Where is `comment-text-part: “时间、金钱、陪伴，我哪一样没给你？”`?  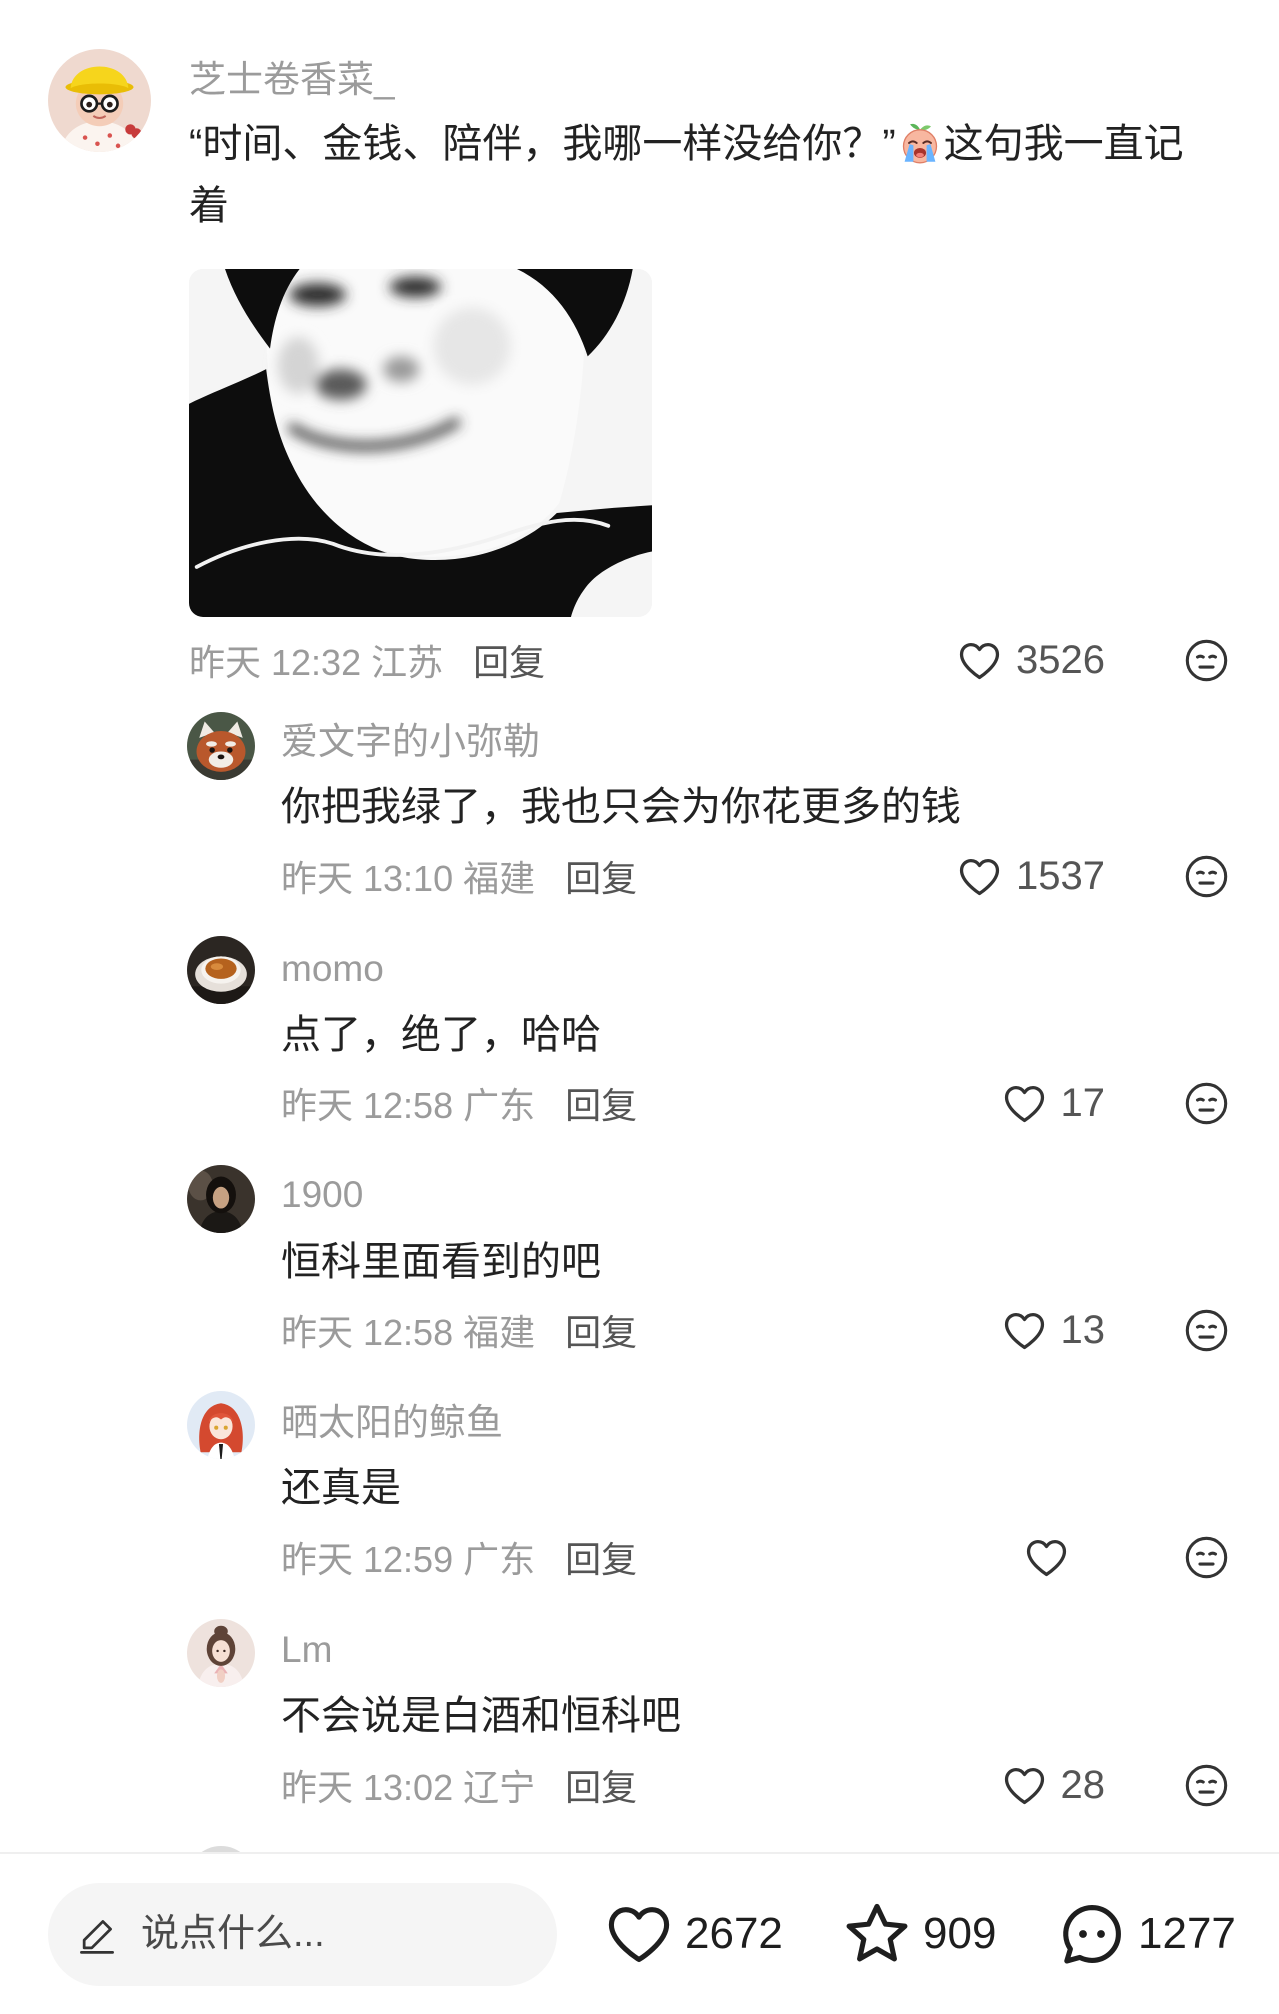
comment-text-part: “时间、金钱、陪伴，我哪一样没给你？” is located at coordinates (542, 144).